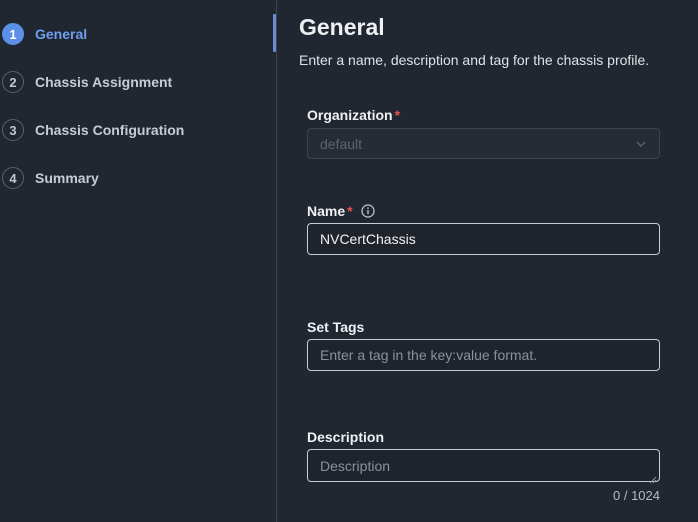  I want to click on step-general: 1 General, so click(43, 34).